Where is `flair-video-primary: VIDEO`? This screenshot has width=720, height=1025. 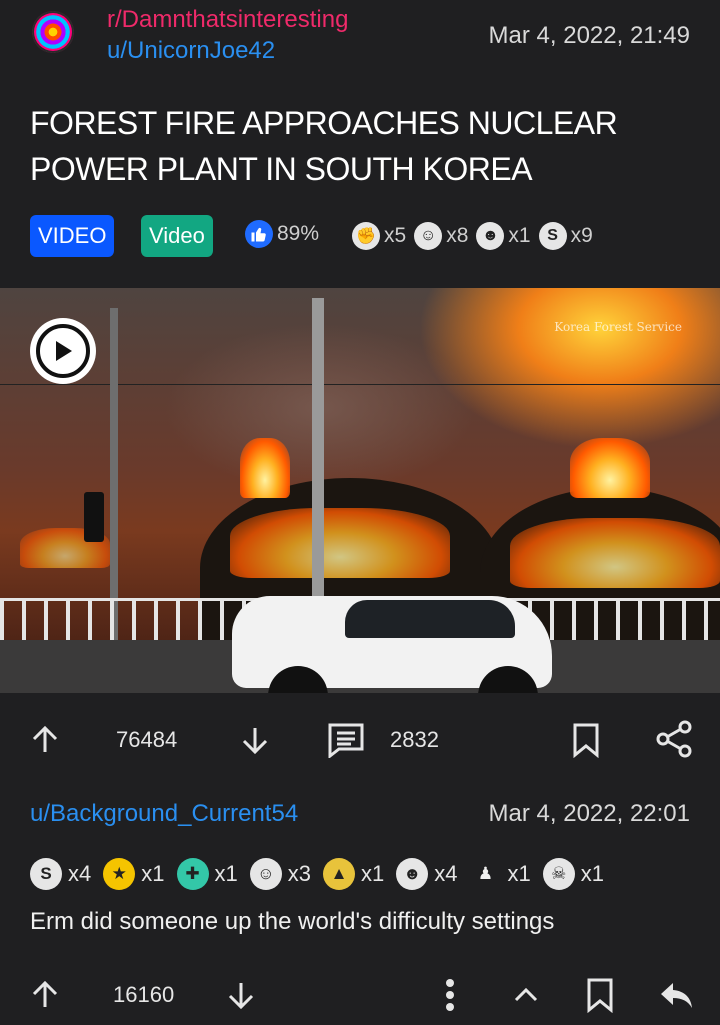 flair-video-primary: VIDEO is located at coordinates (72, 236).